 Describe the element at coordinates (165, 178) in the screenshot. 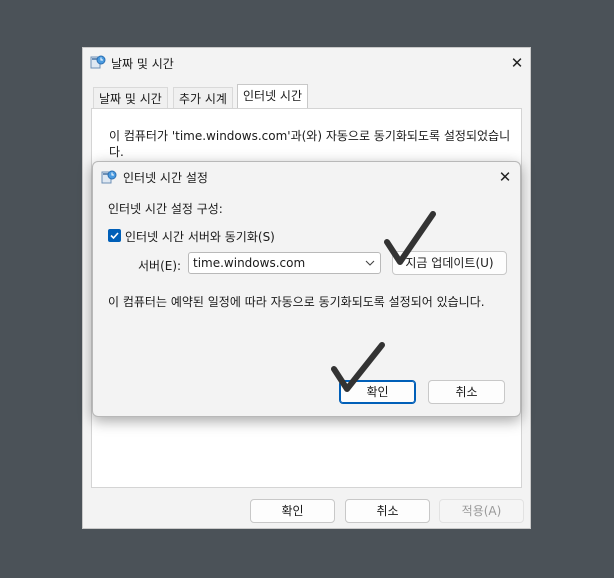

I see `settings-dialog-title: 인터넷 시간 설정` at that location.